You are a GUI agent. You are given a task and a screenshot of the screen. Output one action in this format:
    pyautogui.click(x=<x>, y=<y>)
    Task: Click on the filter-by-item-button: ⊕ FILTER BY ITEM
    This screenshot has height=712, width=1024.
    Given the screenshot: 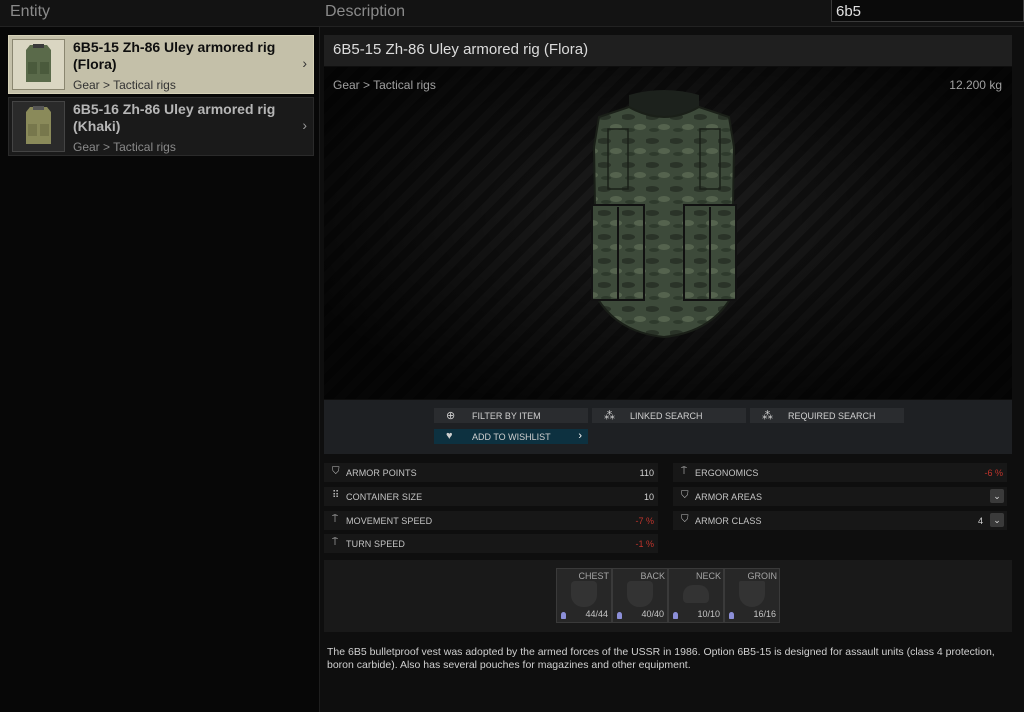 What is the action you would take?
    pyautogui.click(x=511, y=415)
    